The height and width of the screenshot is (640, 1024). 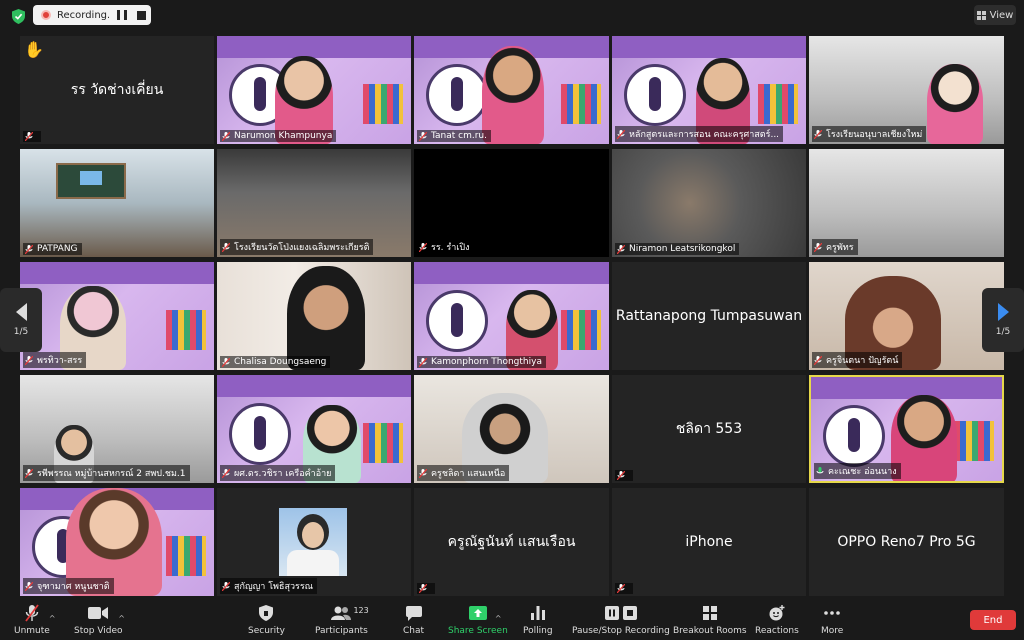 What do you see at coordinates (511, 429) in the screenshot?
I see `video-tile: ครูชลิดา แสนเหนือ` at bounding box center [511, 429].